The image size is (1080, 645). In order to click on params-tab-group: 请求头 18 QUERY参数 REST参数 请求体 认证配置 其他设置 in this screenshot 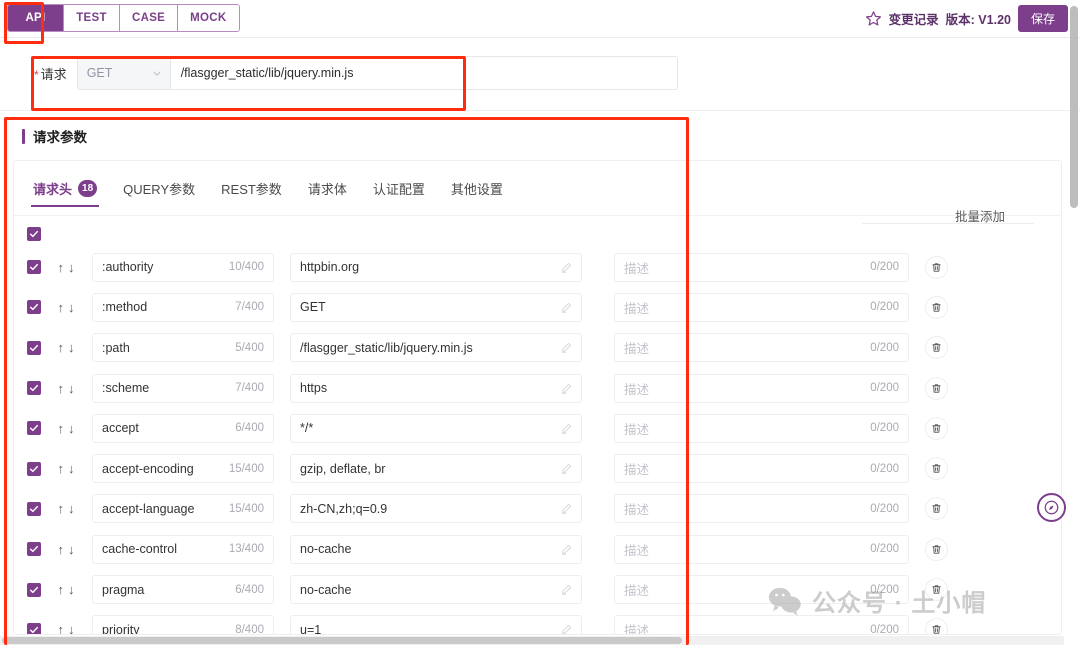, I will do `click(268, 191)`.